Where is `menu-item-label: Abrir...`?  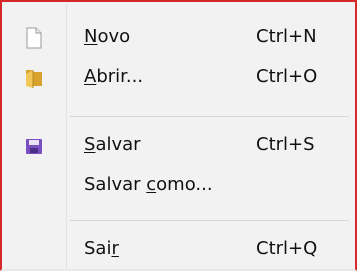 menu-item-label: Abrir... is located at coordinates (114, 76).